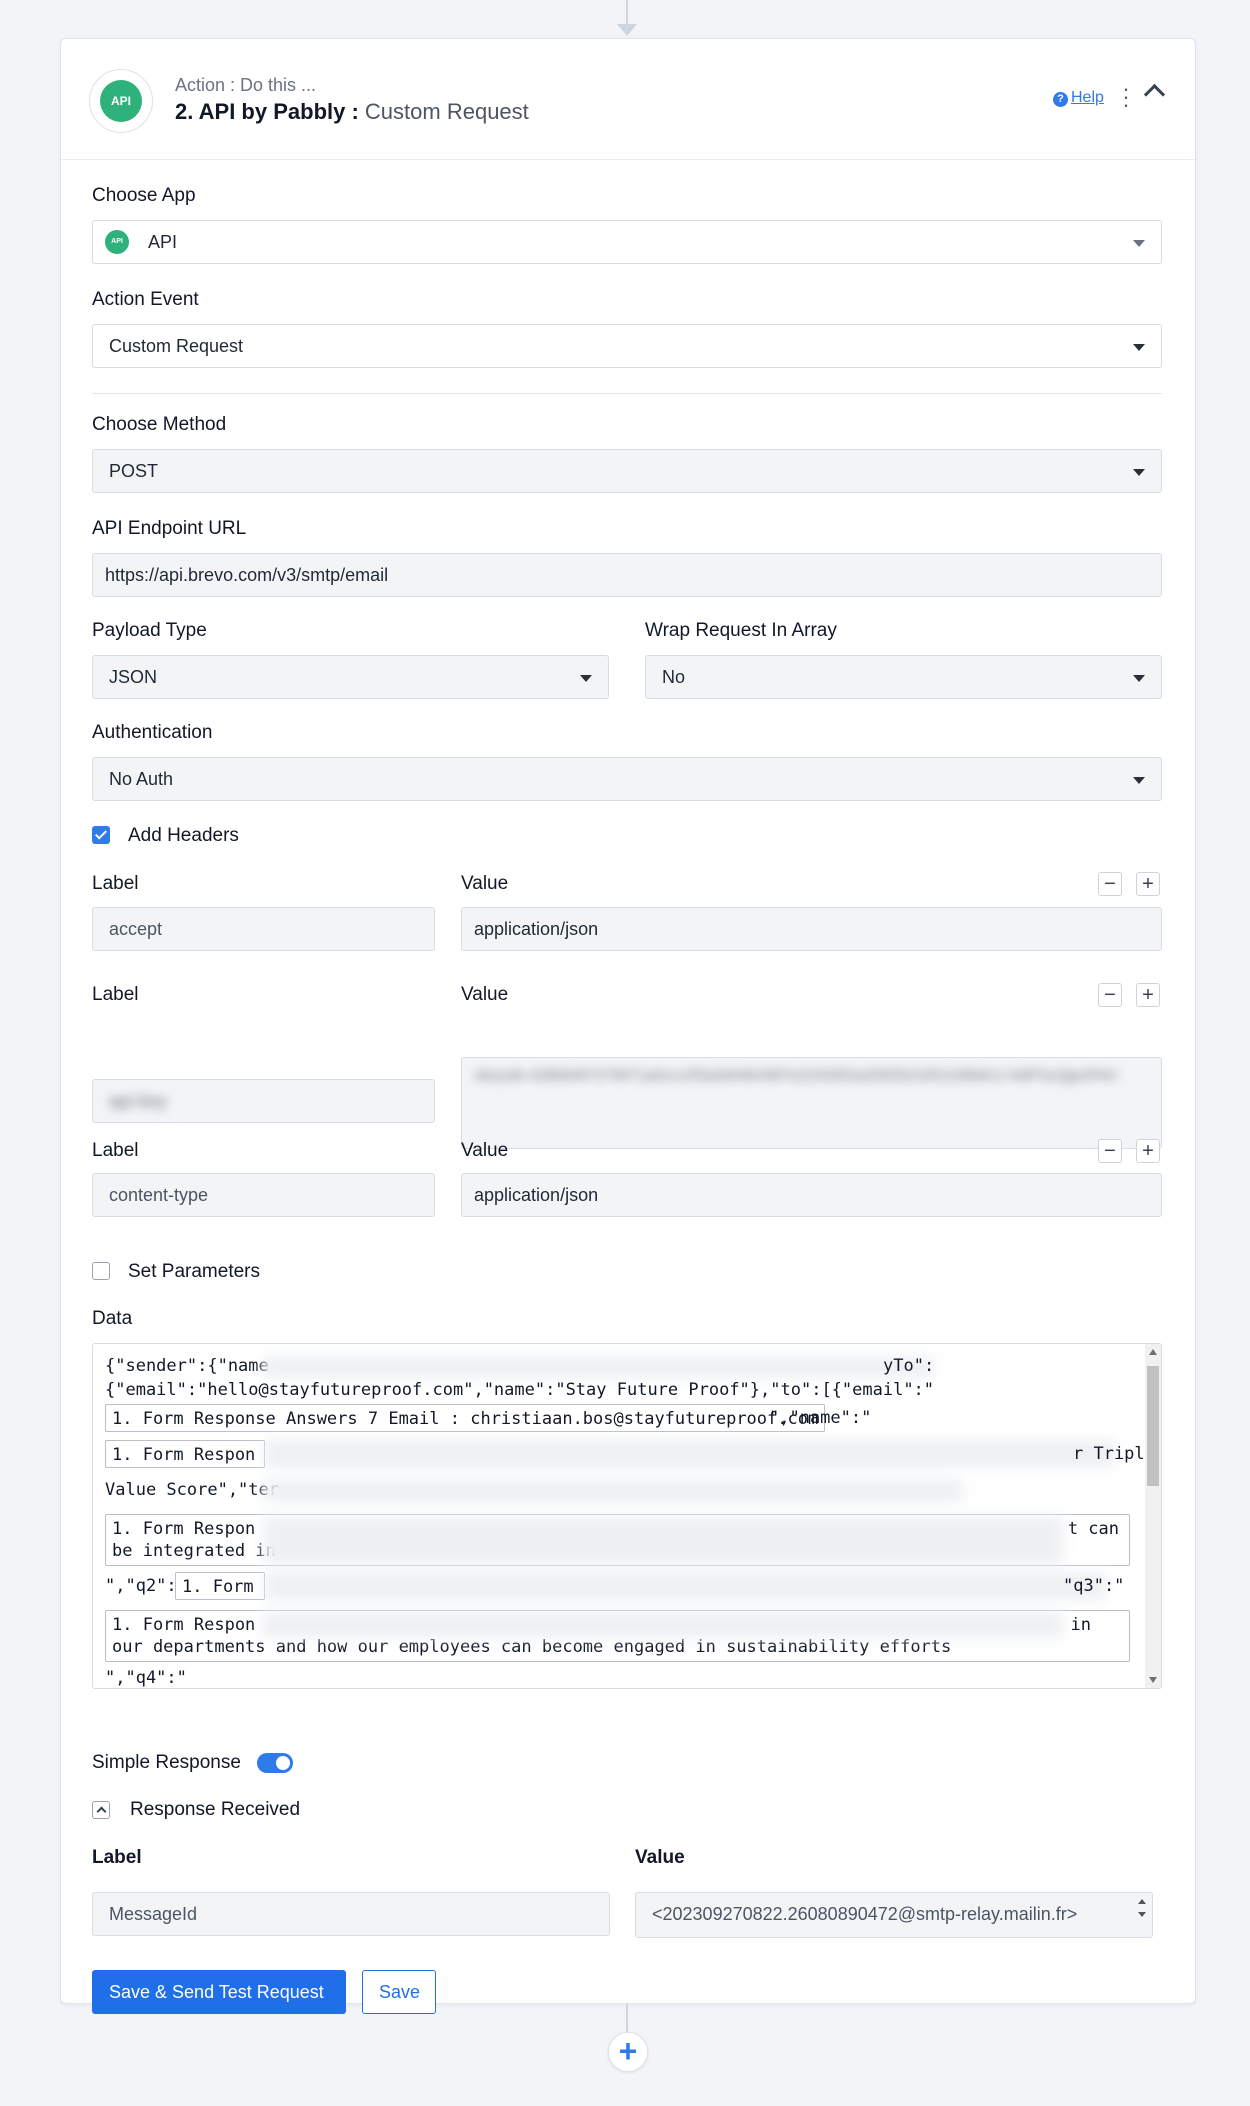 This screenshot has width=1250, height=2106. I want to click on simple-response-toggle, so click(275, 1763).